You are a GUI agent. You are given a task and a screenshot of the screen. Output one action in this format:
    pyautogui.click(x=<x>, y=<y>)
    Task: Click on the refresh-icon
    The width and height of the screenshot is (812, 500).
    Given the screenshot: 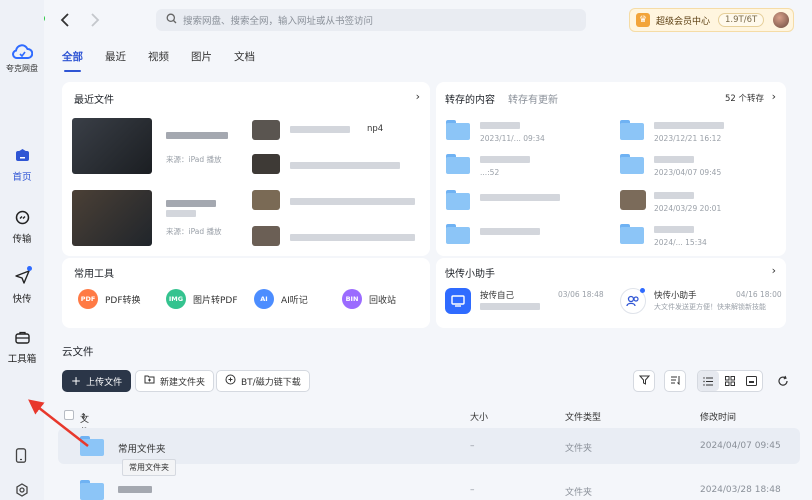 What is the action you would take?
    pyautogui.click(x=783, y=382)
    